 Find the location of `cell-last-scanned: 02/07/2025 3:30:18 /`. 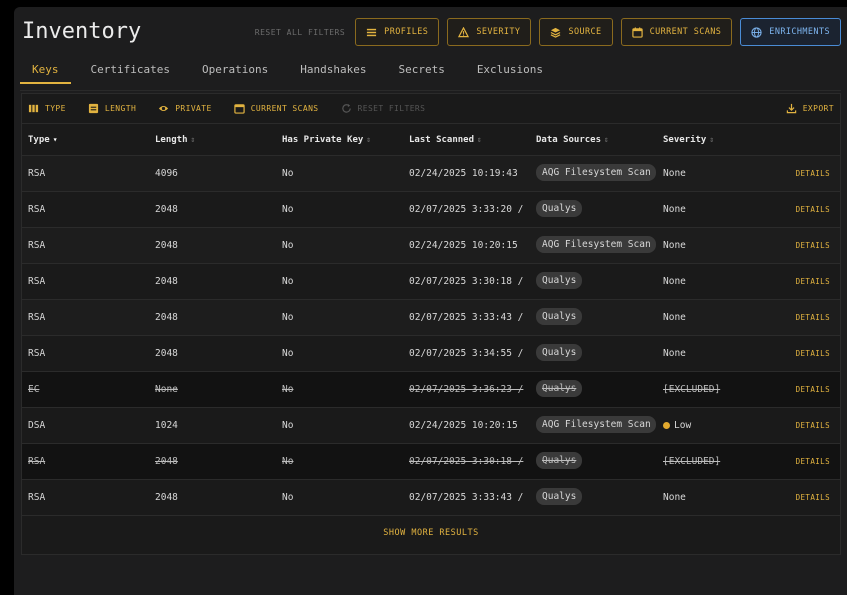

cell-last-scanned: 02/07/2025 3:30:18 / is located at coordinates (466, 461).